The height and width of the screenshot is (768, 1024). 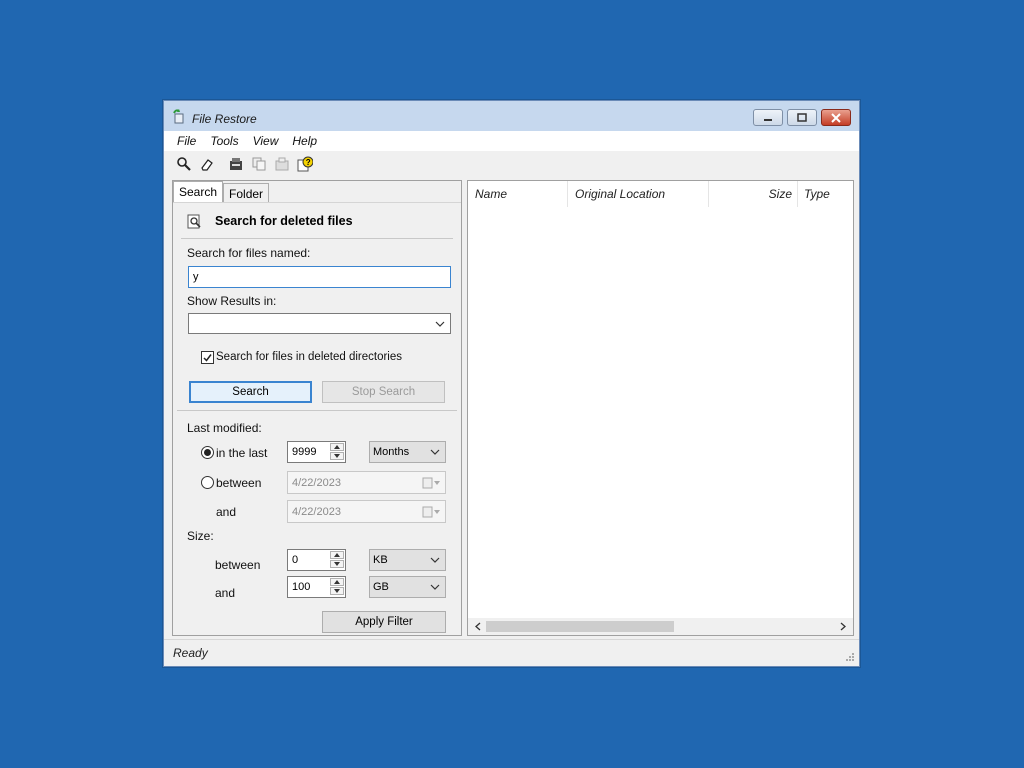 I want to click on minimize-button, so click(x=768, y=117).